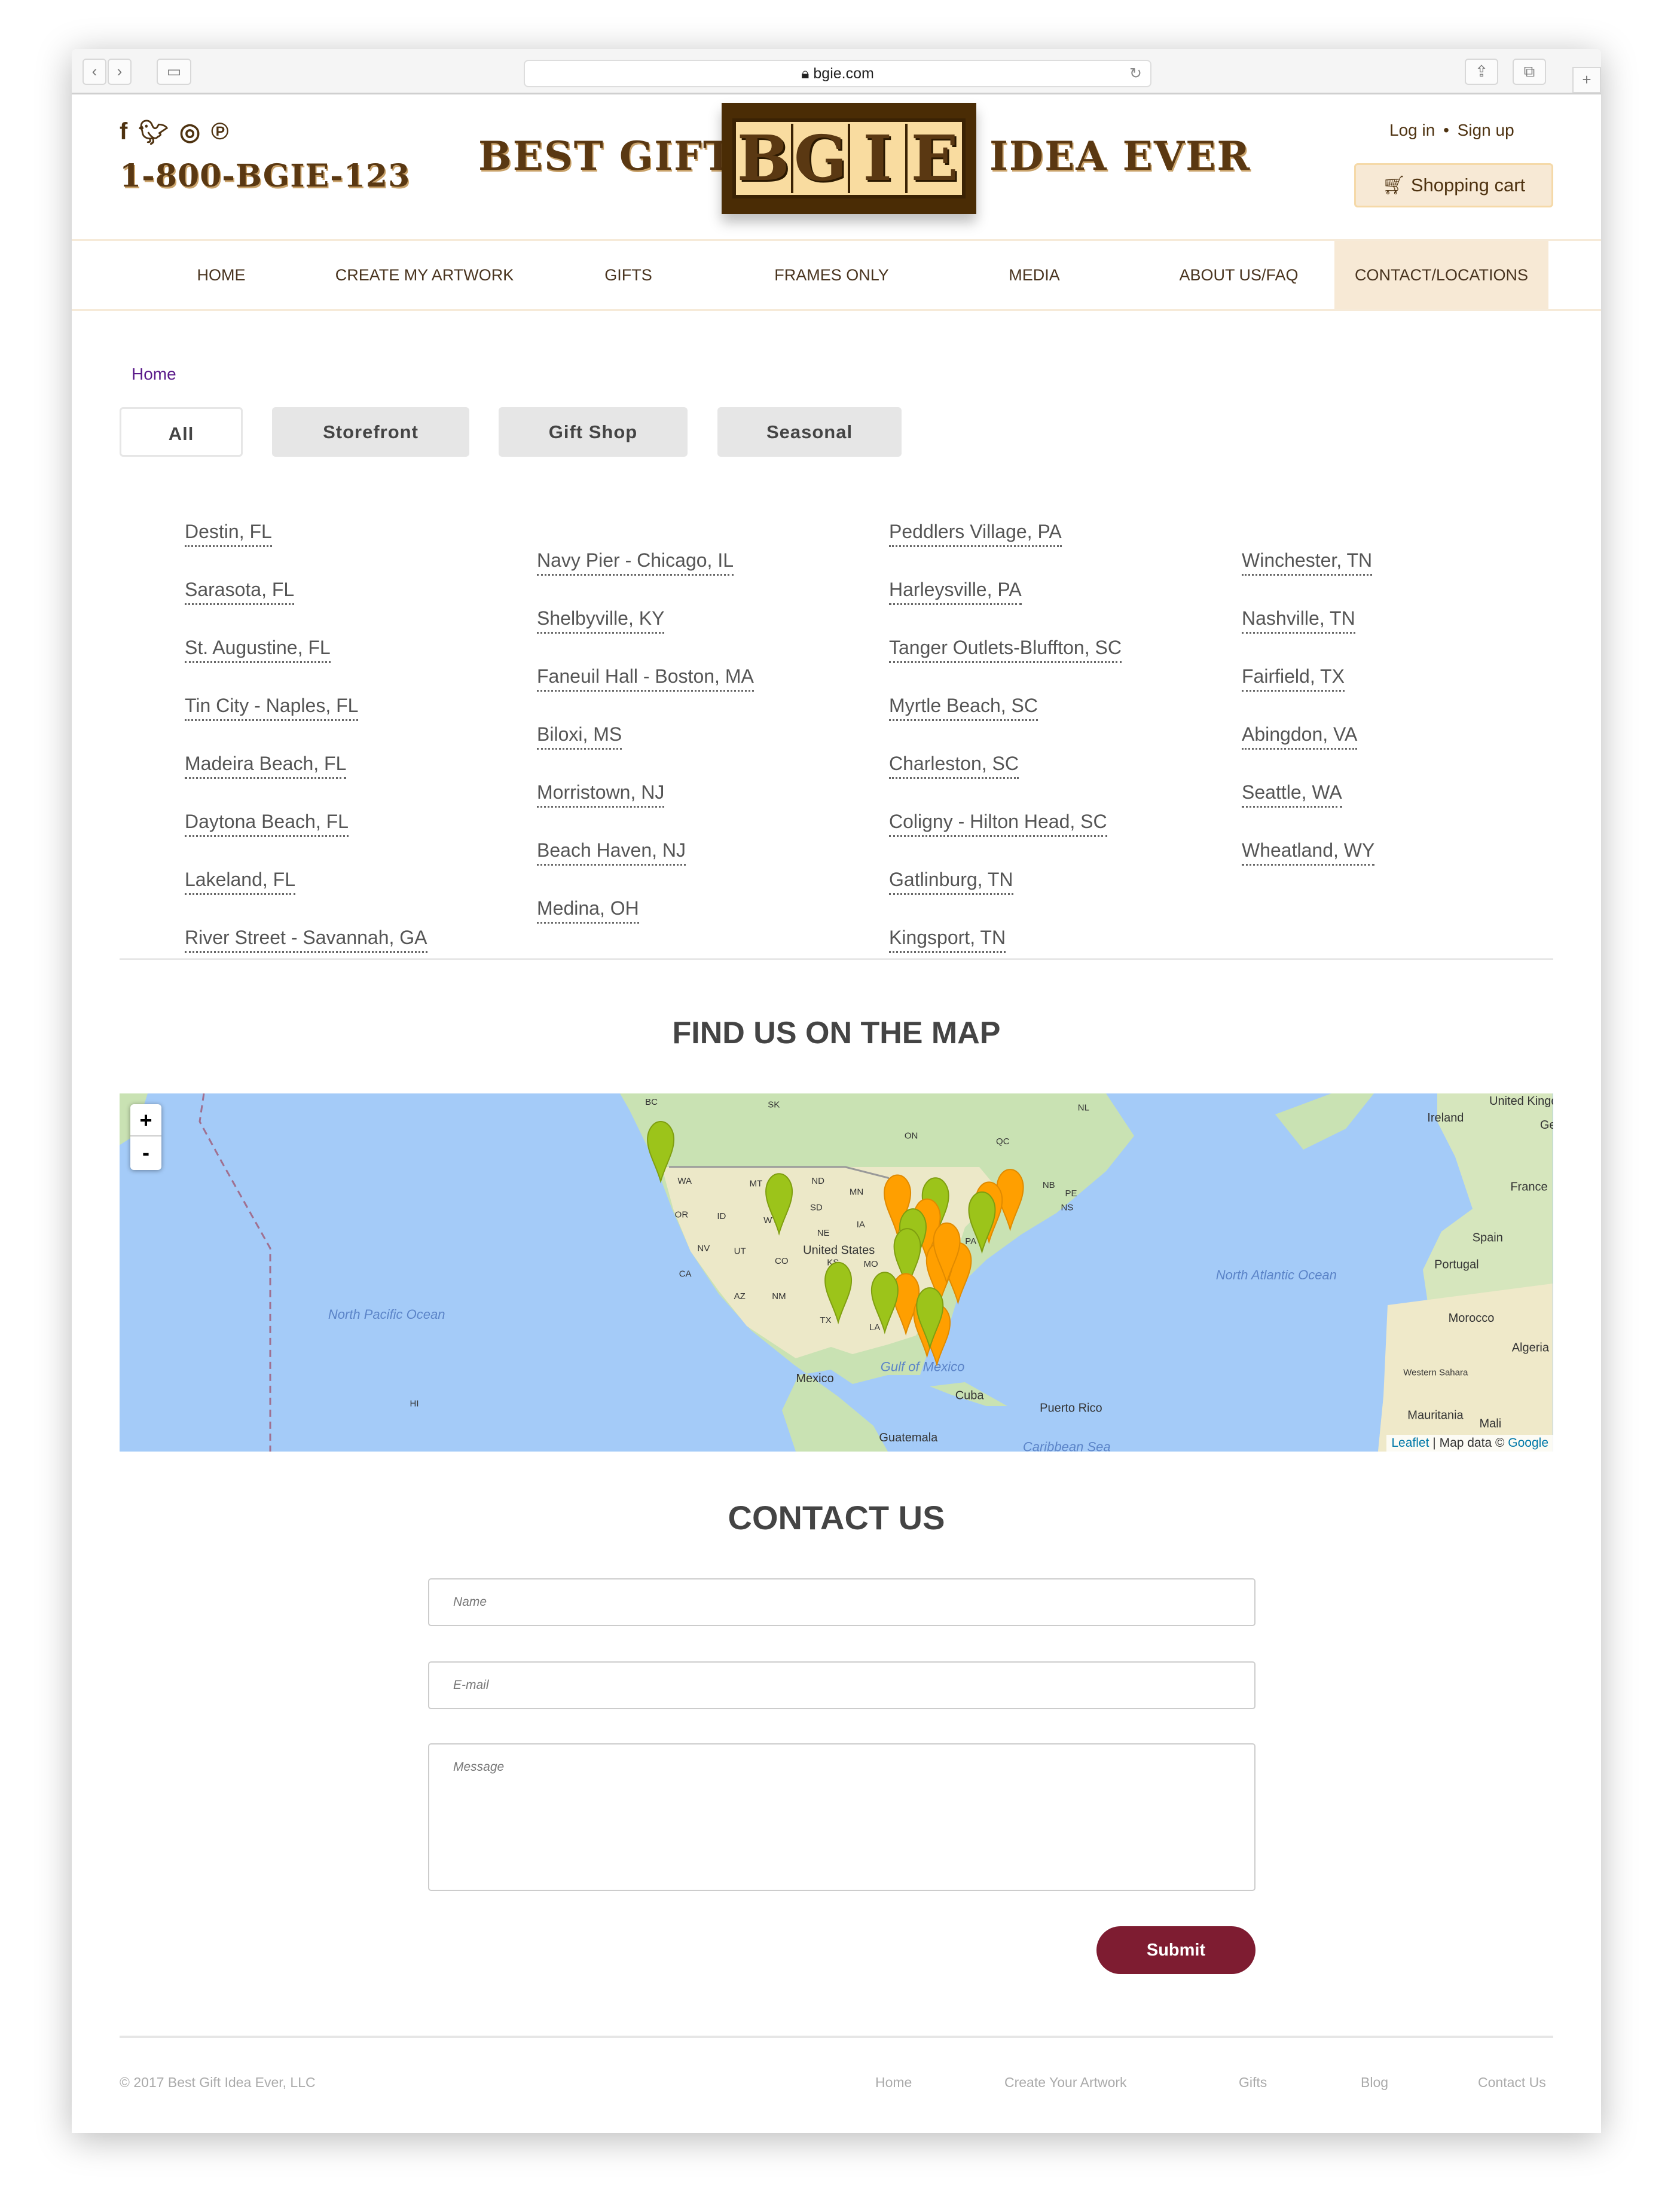 This screenshot has width=1674, height=2212. I want to click on map-label: NB, so click(1049, 1185).